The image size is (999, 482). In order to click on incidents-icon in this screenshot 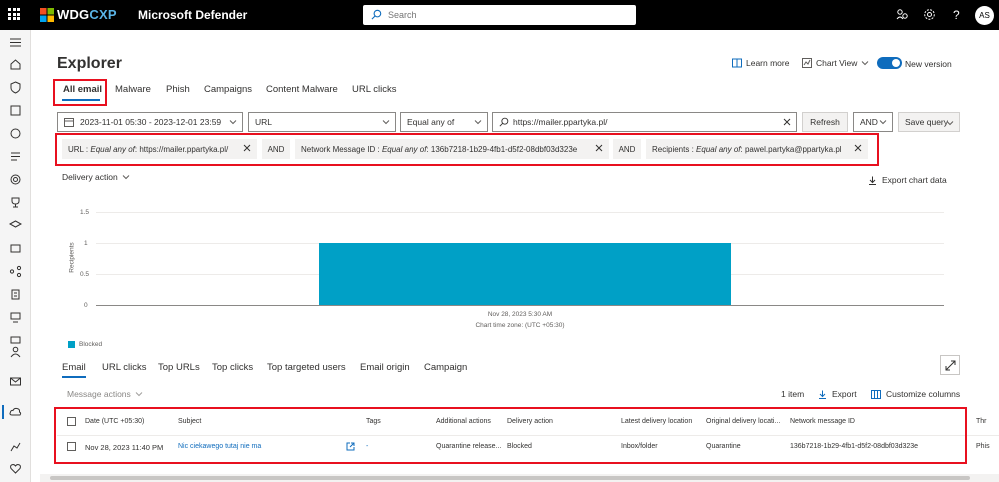, I will do `click(15, 110)`.